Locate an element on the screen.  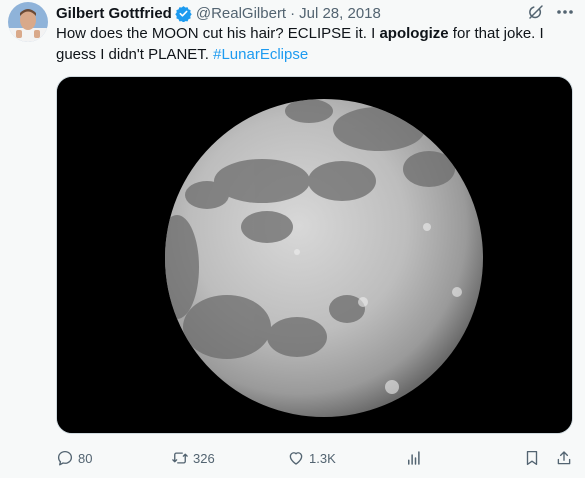
bookmark-icon is located at coordinates (532, 458).